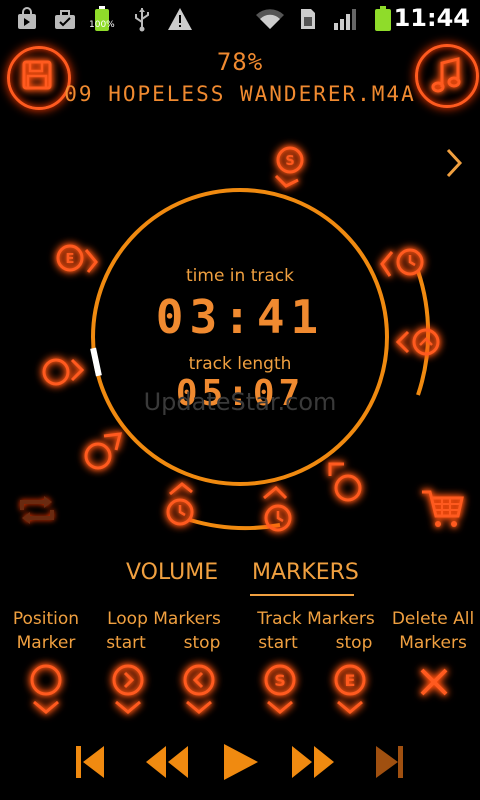 This screenshot has height=800, width=480. What do you see at coordinates (302, 595) in the screenshot?
I see `active-tab-underline` at bounding box center [302, 595].